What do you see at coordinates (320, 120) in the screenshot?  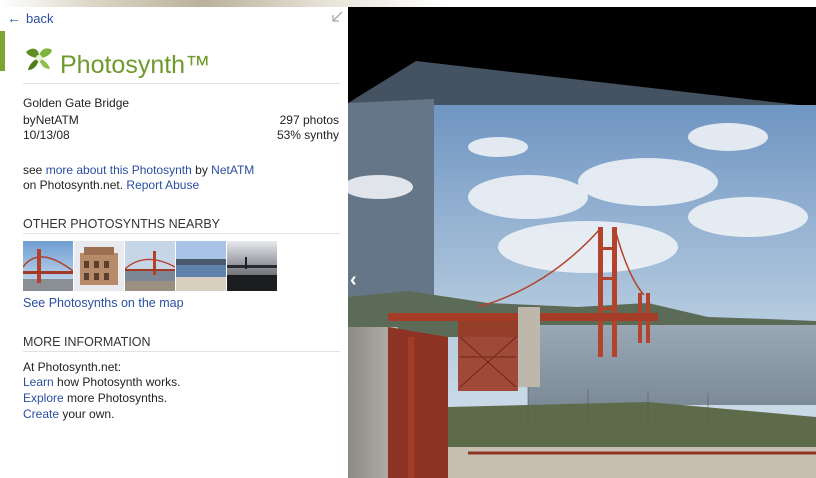 I see `photos-label: photos` at bounding box center [320, 120].